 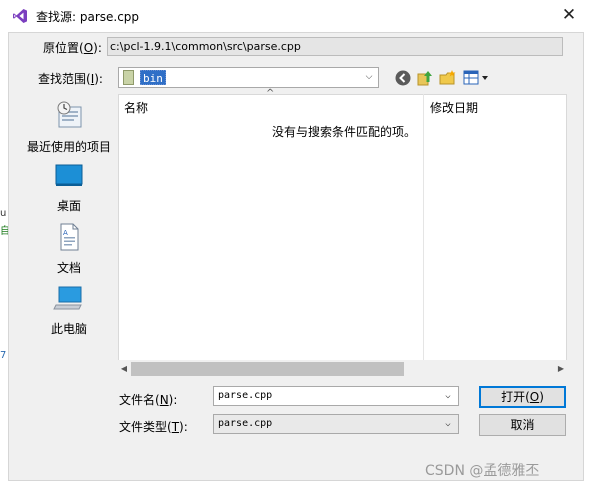 I want to click on scrollbar-thumb, so click(x=267, y=369).